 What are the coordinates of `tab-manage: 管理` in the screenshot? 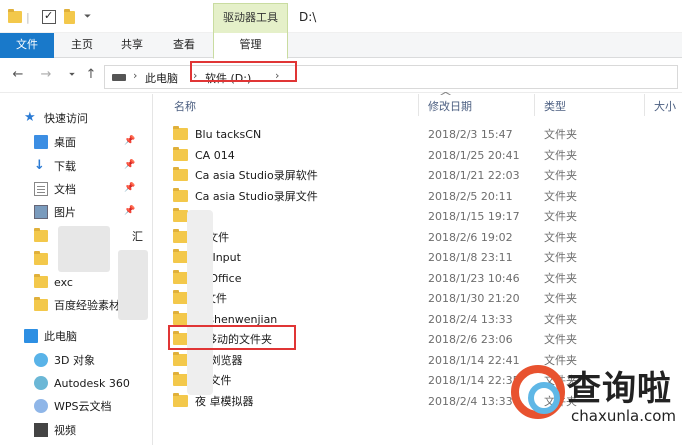 It's located at (250, 46).